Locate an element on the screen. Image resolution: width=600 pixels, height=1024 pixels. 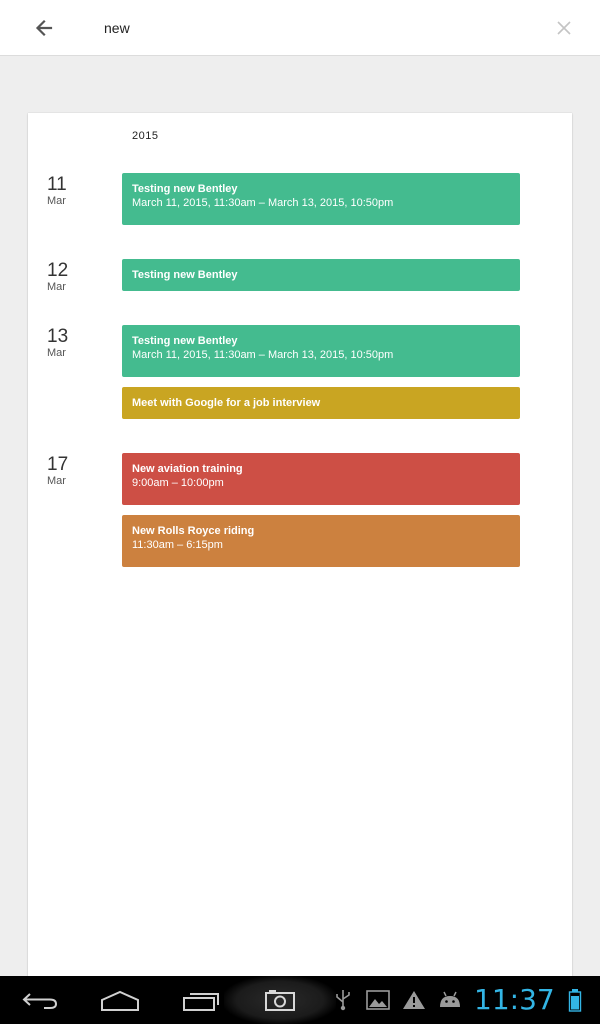
event-chip: Testing new Bentley is located at coordinates (321, 275).